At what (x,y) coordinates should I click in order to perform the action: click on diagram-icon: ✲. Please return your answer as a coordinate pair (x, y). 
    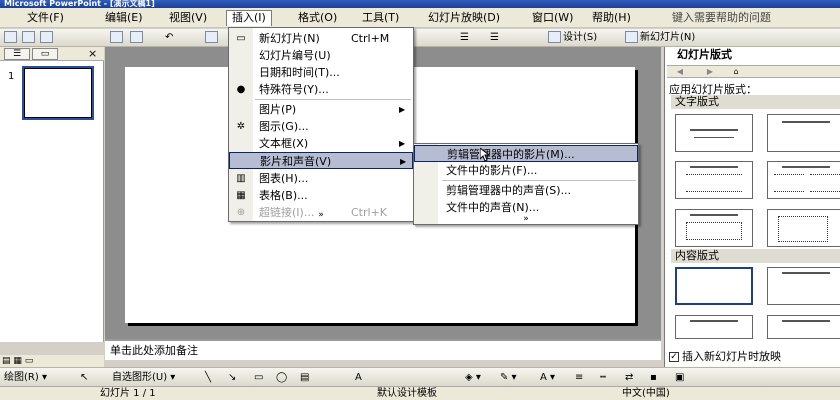
    Looking at the image, I should click on (241, 126).